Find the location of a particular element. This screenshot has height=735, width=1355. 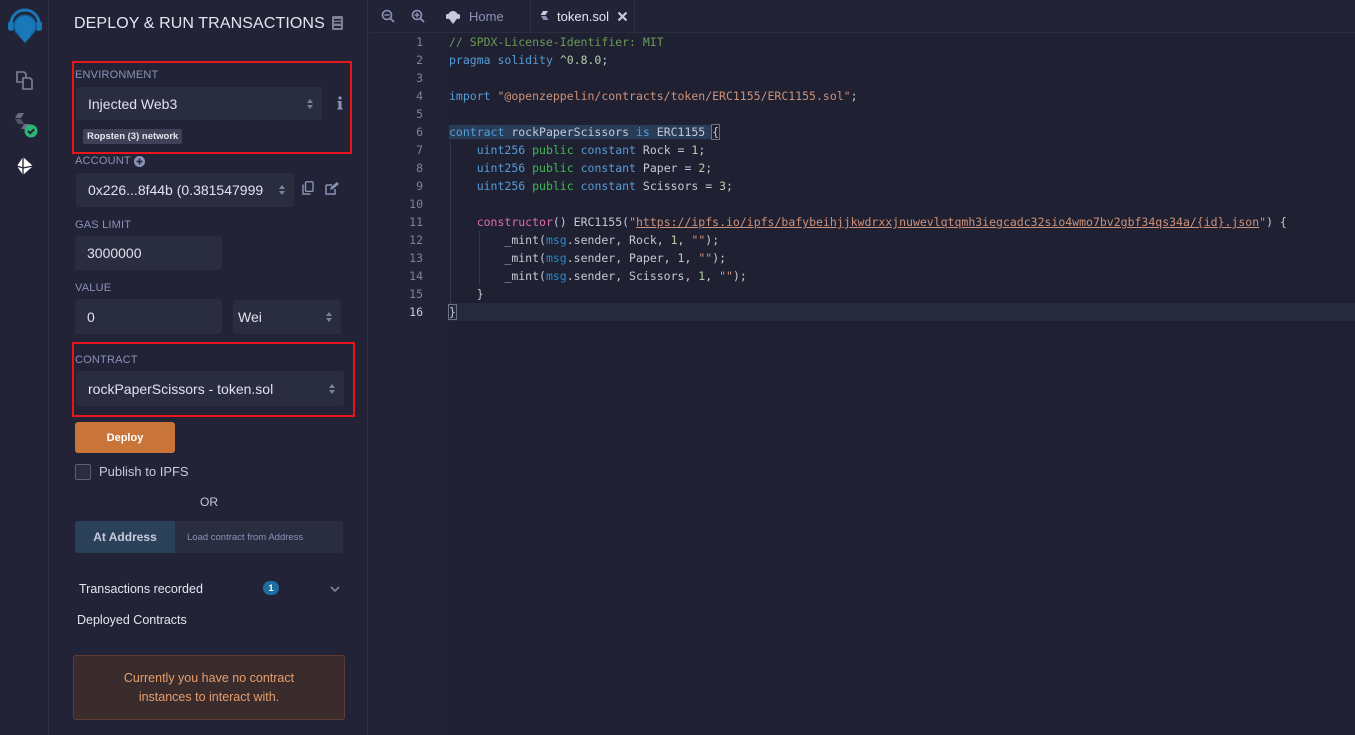

home-remix-icon is located at coordinates (453, 17).